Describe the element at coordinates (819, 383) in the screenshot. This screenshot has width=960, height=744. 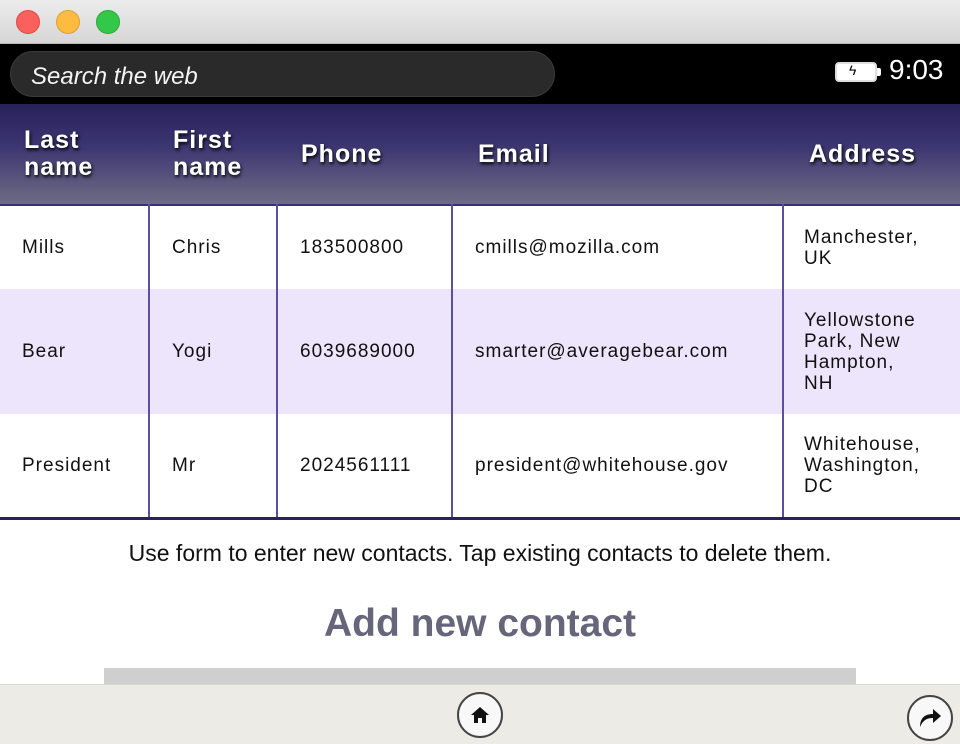
I see `address-line: NH` at that location.